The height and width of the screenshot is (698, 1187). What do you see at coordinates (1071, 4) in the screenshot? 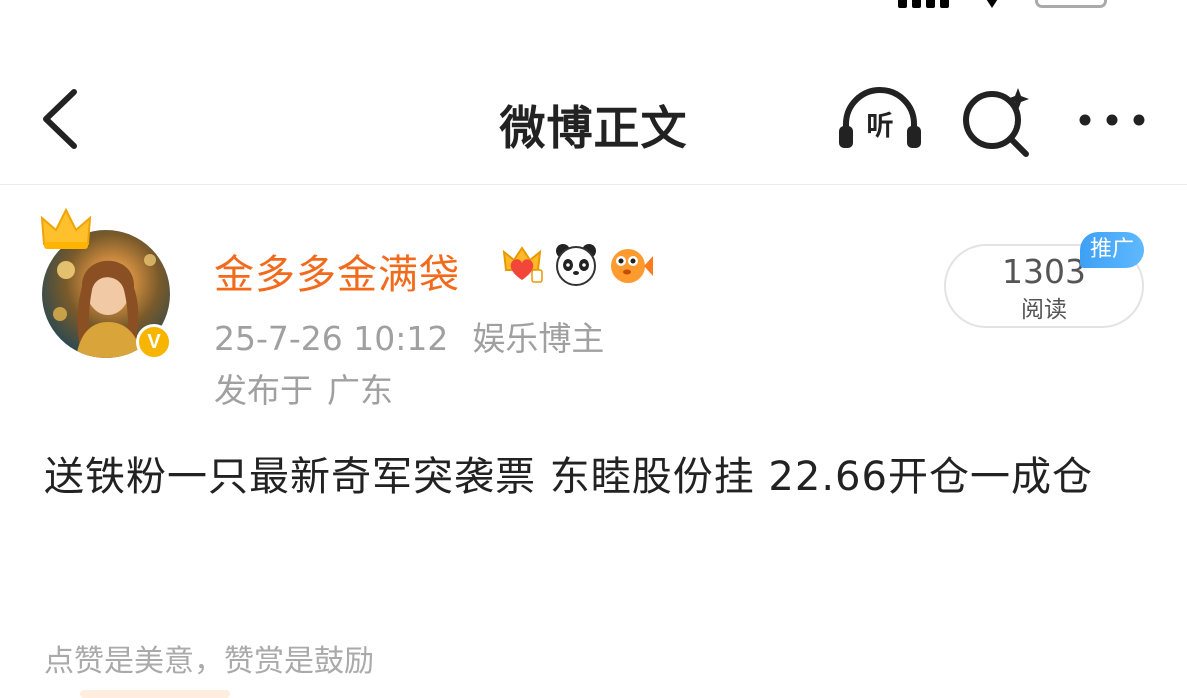
I see `battery-icon` at bounding box center [1071, 4].